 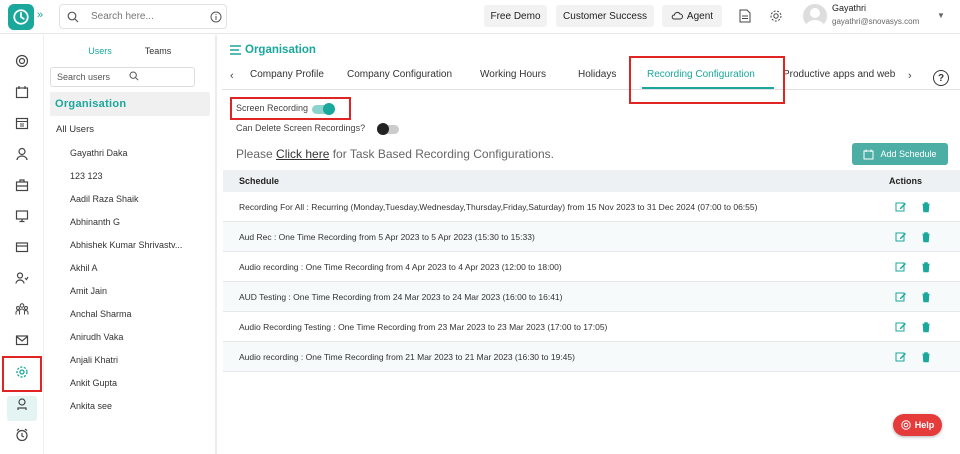 I want to click on help-button: Help, so click(x=917, y=425).